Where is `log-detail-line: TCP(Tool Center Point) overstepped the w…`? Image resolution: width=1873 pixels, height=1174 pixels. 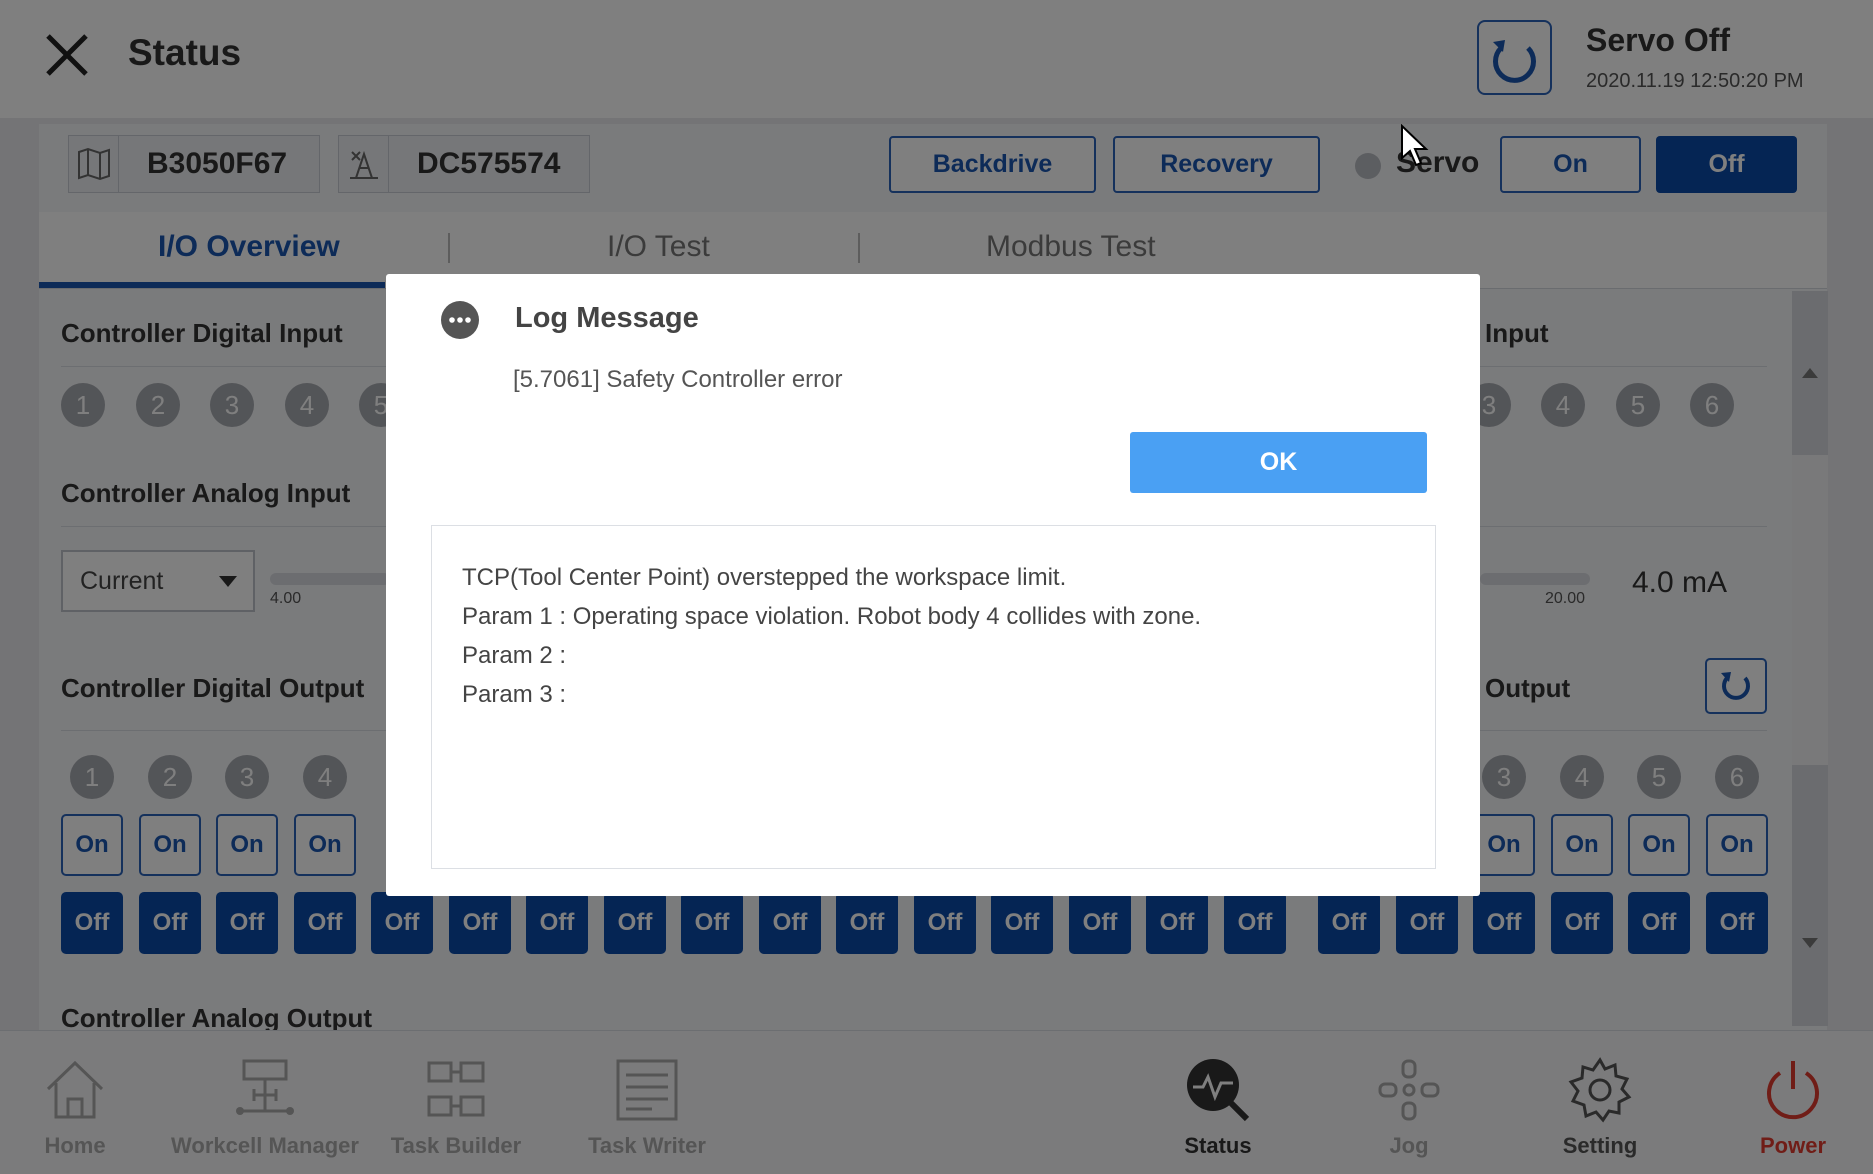 log-detail-line: TCP(Tool Center Point) overstepped the w… is located at coordinates (764, 577).